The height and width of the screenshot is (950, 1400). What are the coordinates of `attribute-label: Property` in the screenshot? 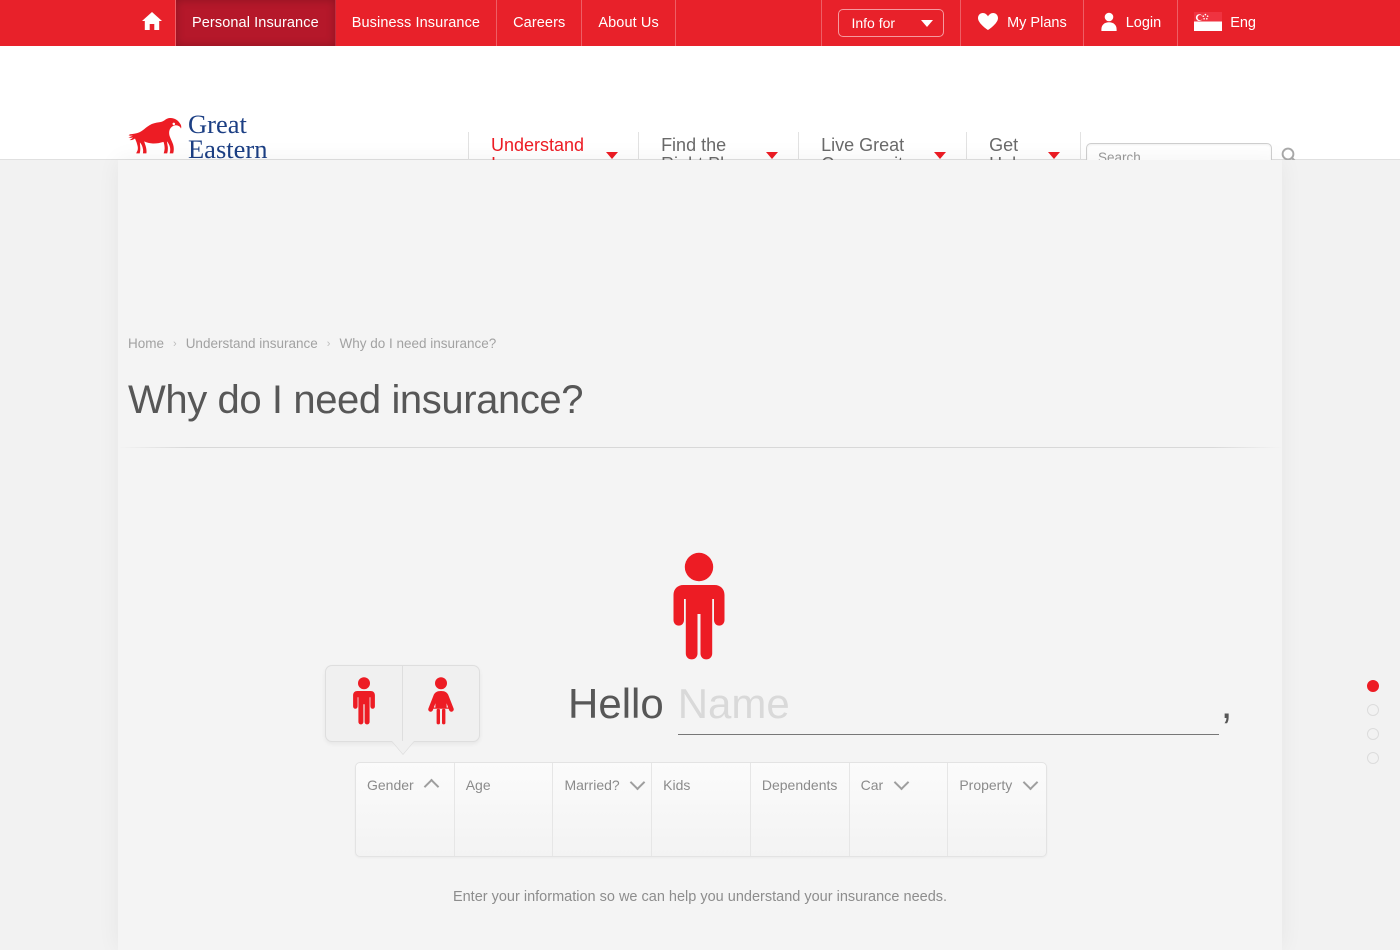 It's located at (986, 784).